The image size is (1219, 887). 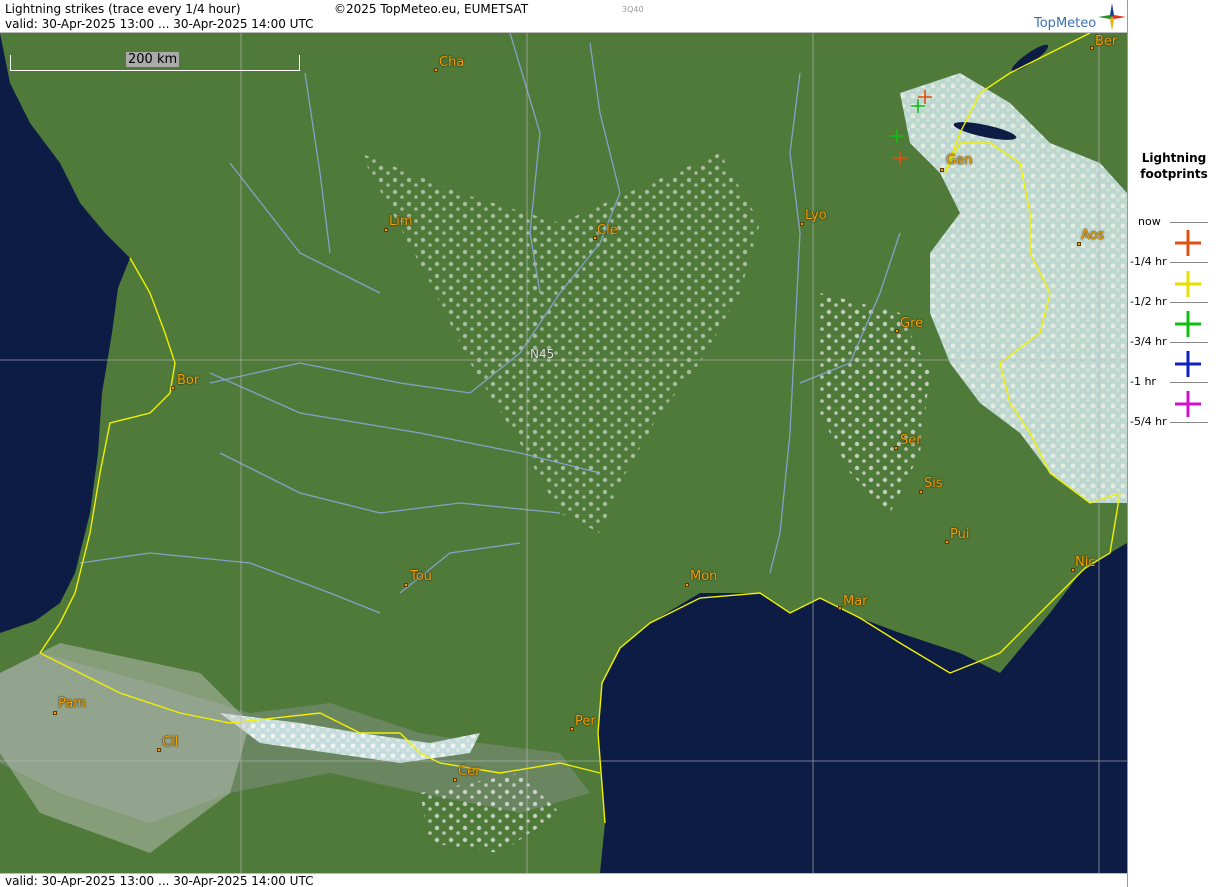 I want to click on city-label: Lyo, so click(x=816, y=215).